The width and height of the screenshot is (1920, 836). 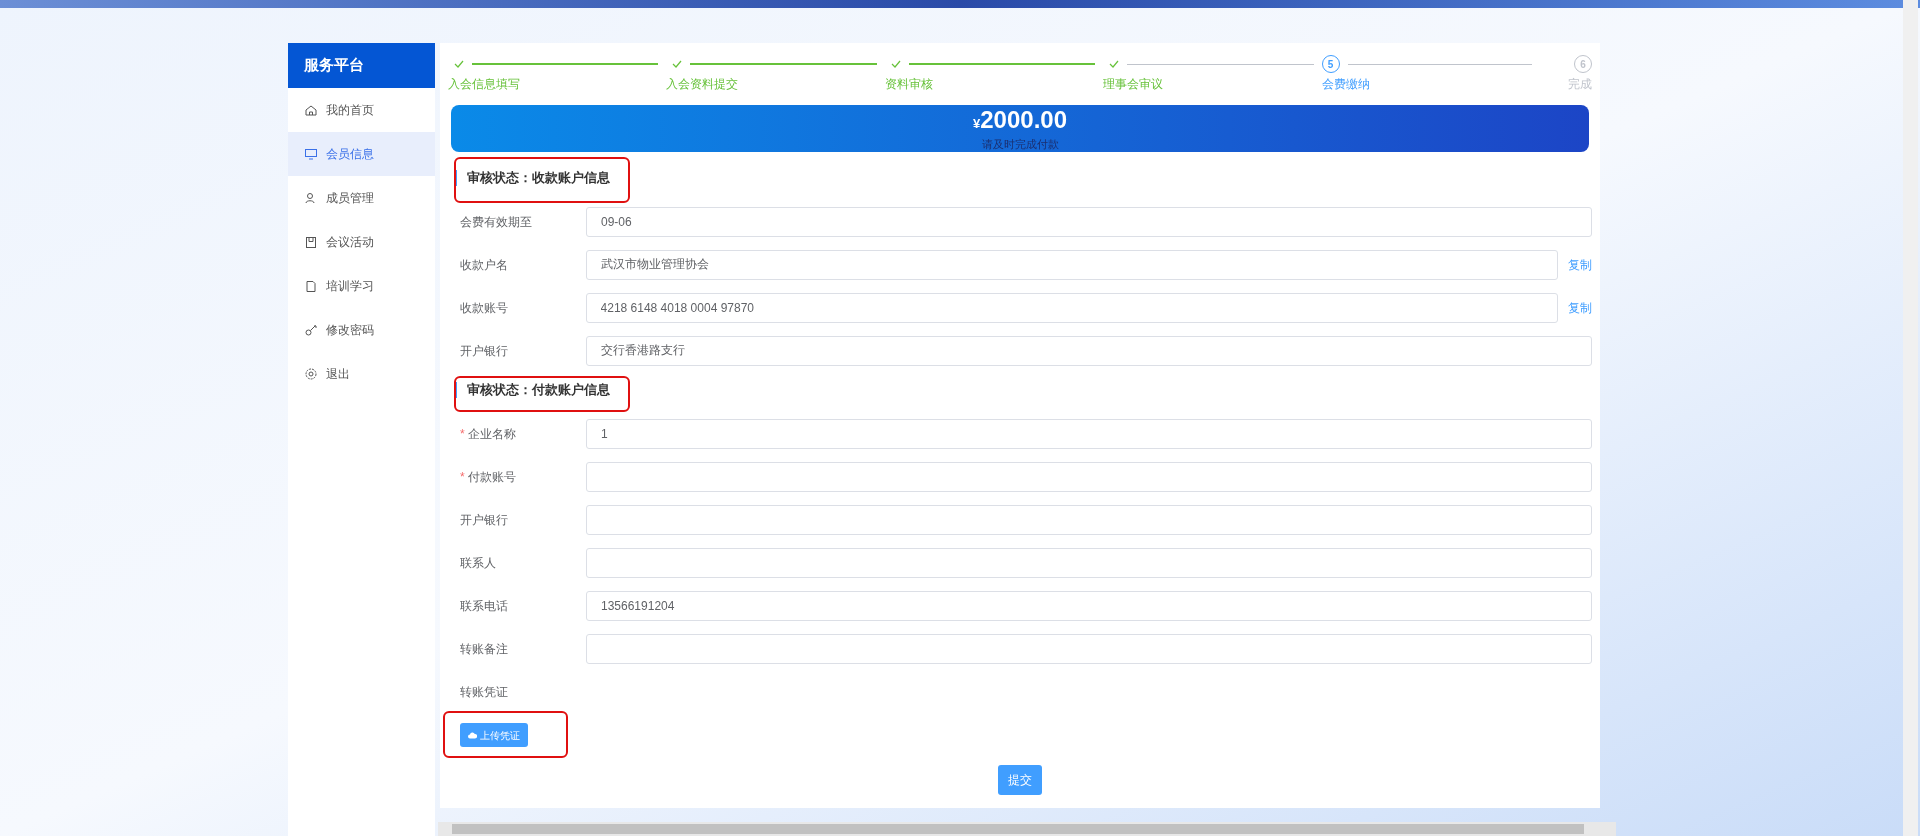 What do you see at coordinates (909, 84) in the screenshot?
I see `step-label: 资料审核` at bounding box center [909, 84].